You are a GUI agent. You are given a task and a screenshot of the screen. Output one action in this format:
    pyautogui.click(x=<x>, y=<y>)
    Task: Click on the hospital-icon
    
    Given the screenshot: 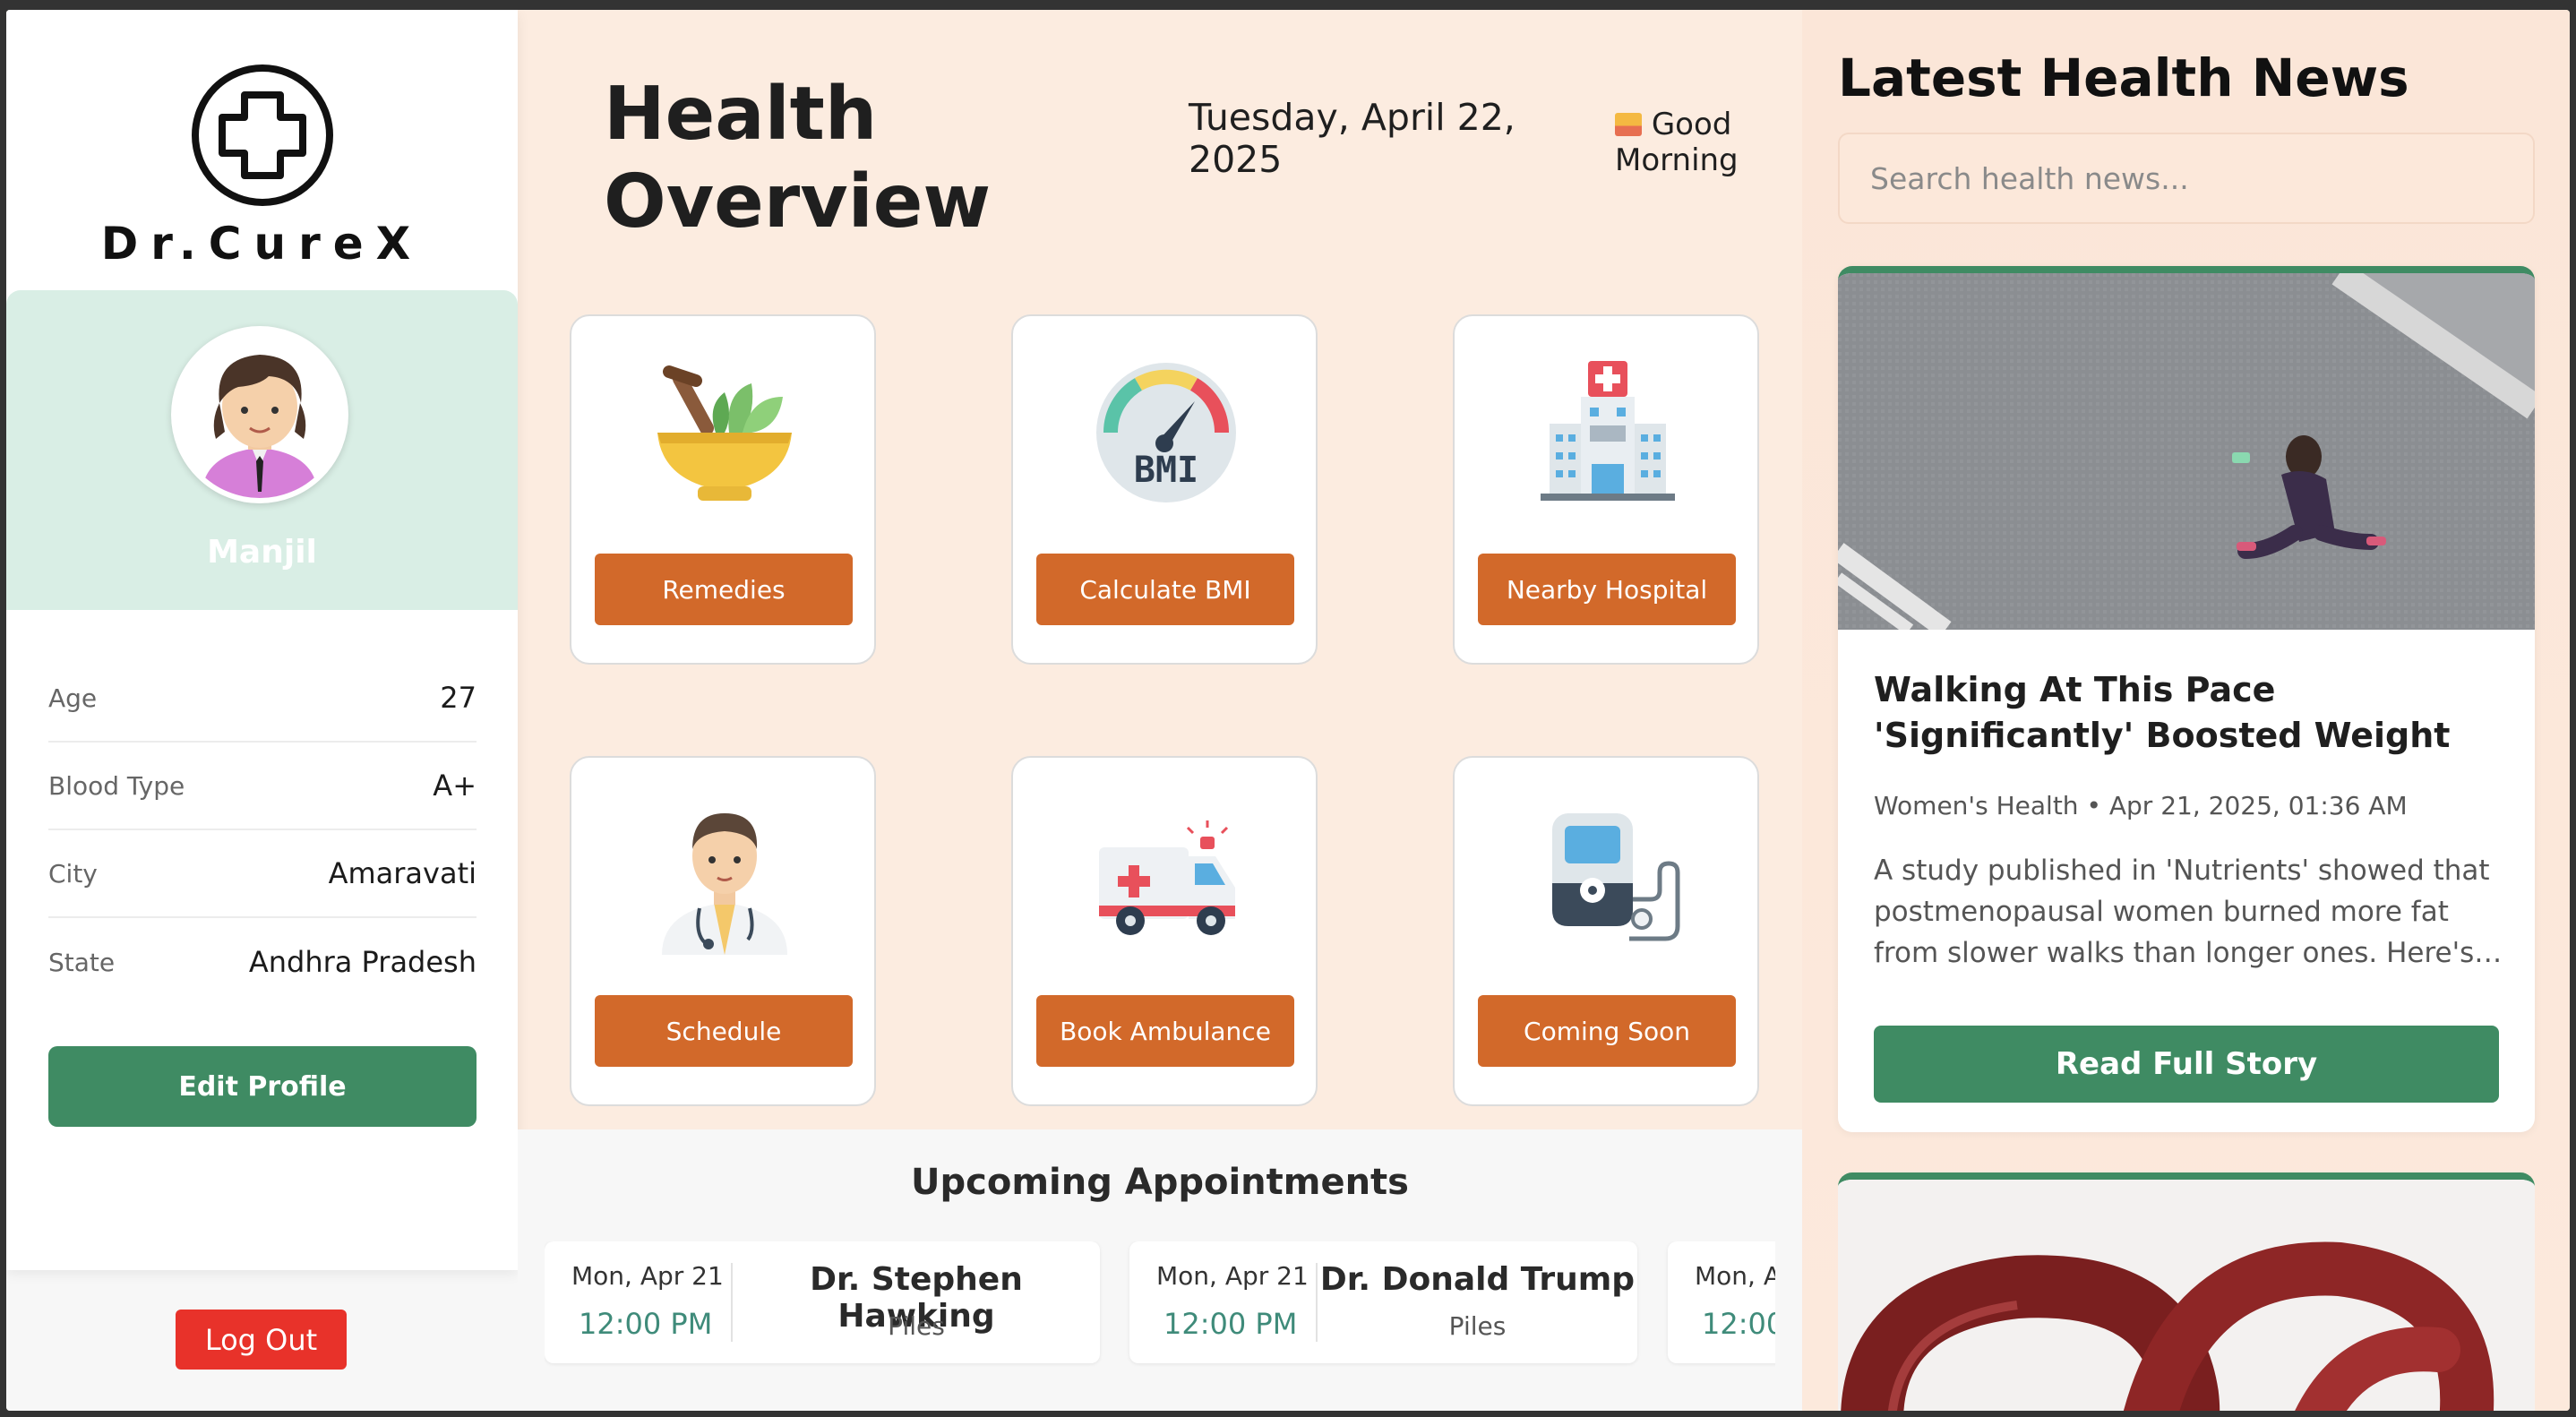 What is the action you would take?
    pyautogui.click(x=1608, y=431)
    